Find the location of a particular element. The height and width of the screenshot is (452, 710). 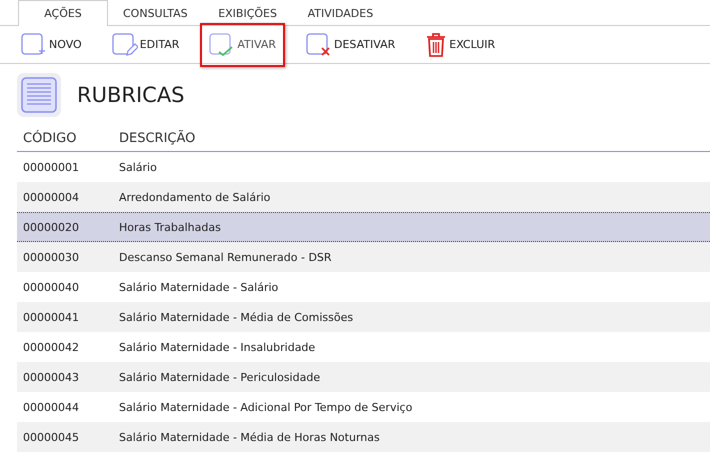

table-cell-text: 00000020 is located at coordinates (51, 227).